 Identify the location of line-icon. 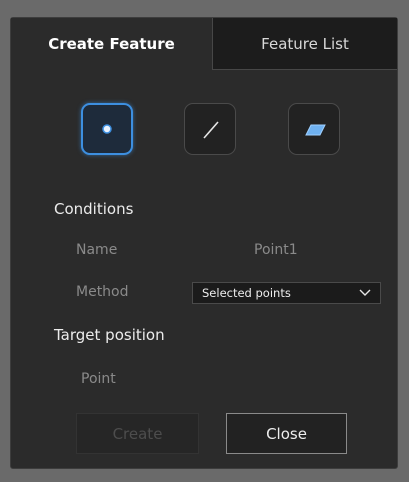
(211, 130).